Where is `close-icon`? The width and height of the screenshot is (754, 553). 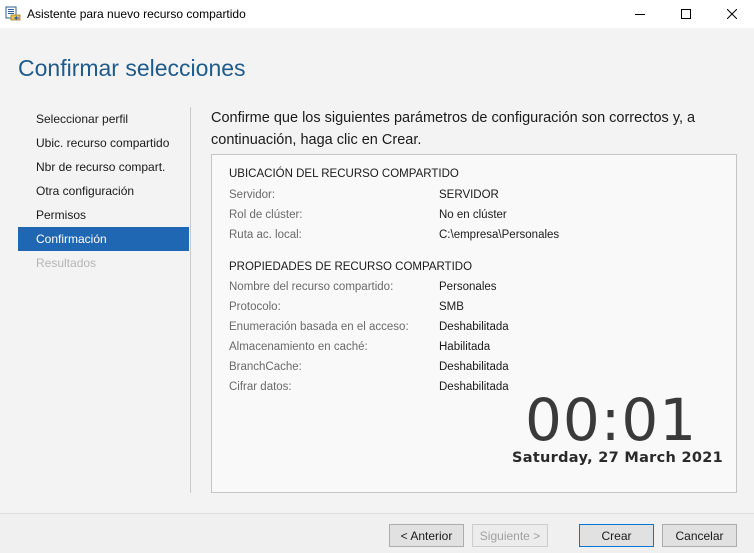
close-icon is located at coordinates (732, 14).